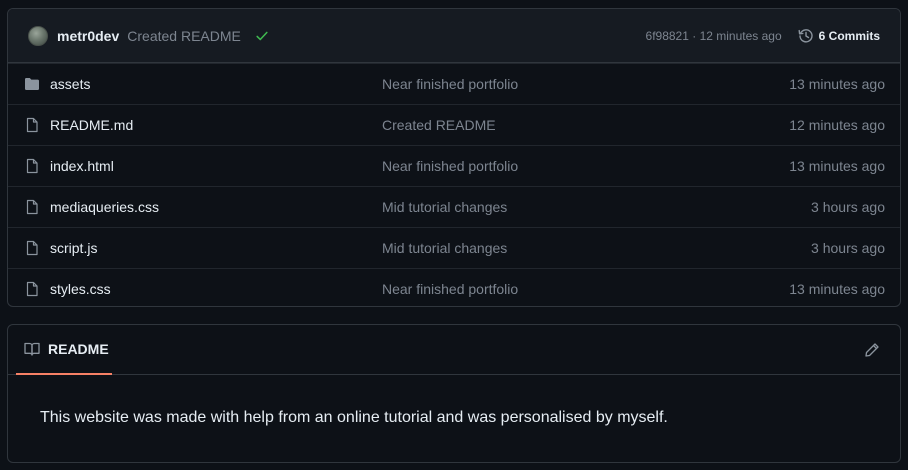  Describe the element at coordinates (91, 125) in the screenshot. I see `file-name: README.md` at that location.